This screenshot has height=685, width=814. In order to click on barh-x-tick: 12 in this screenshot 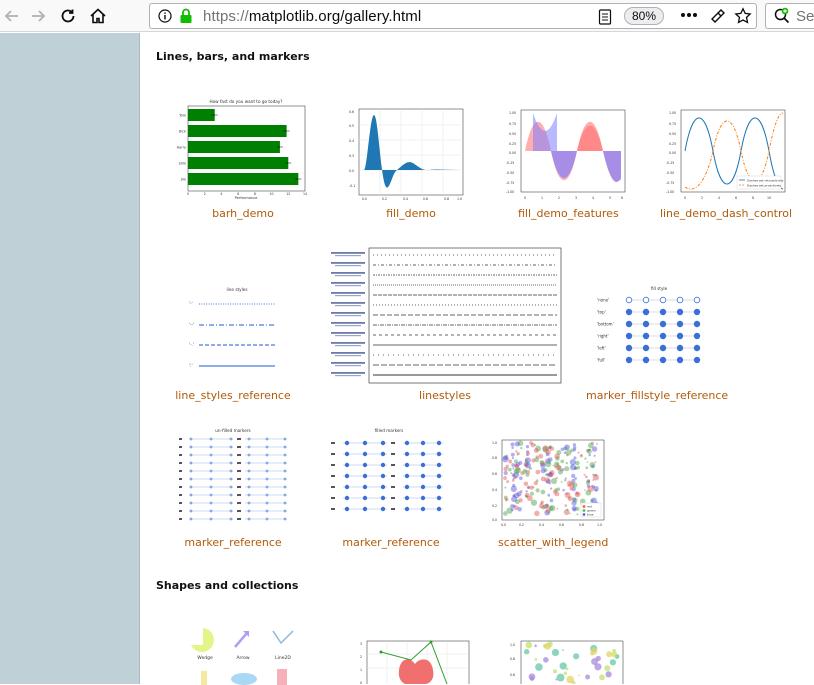, I will do `click(288, 194)`.